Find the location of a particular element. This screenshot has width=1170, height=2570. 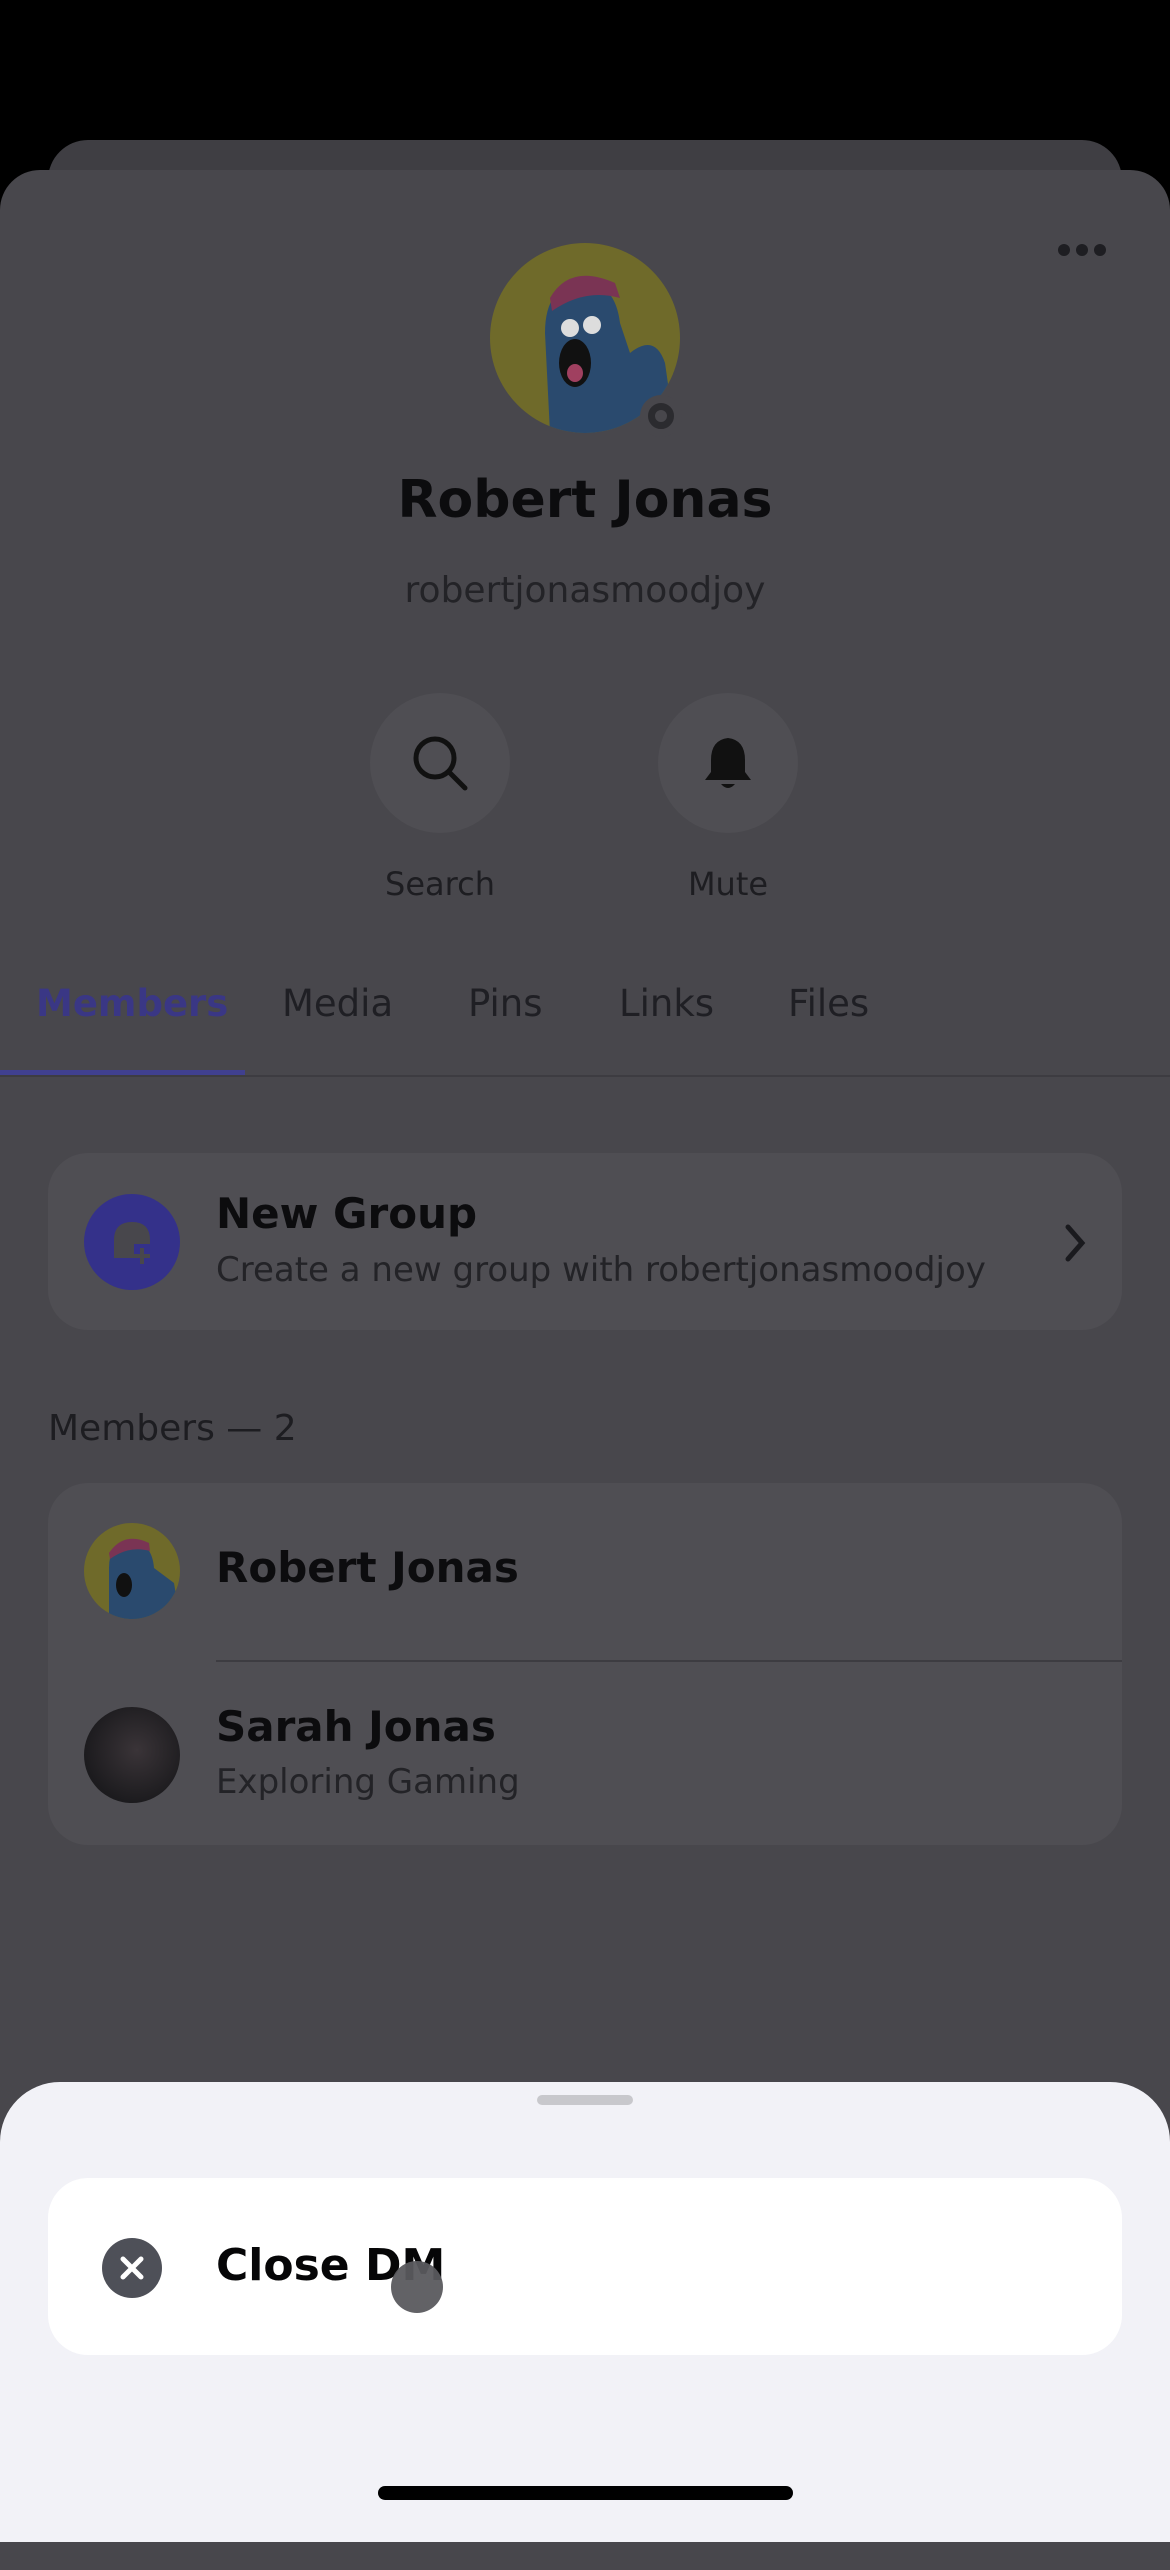

search-label: Search is located at coordinates (440, 884).